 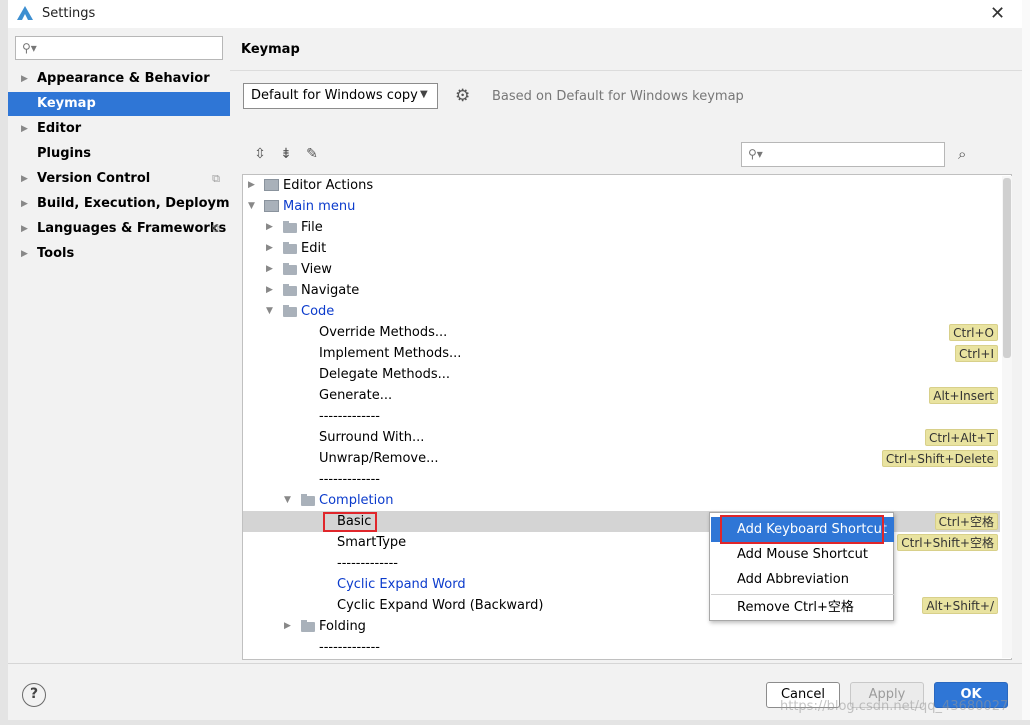 I want to click on sidebar-item-label: Appearance & Behavior, so click(x=123, y=78).